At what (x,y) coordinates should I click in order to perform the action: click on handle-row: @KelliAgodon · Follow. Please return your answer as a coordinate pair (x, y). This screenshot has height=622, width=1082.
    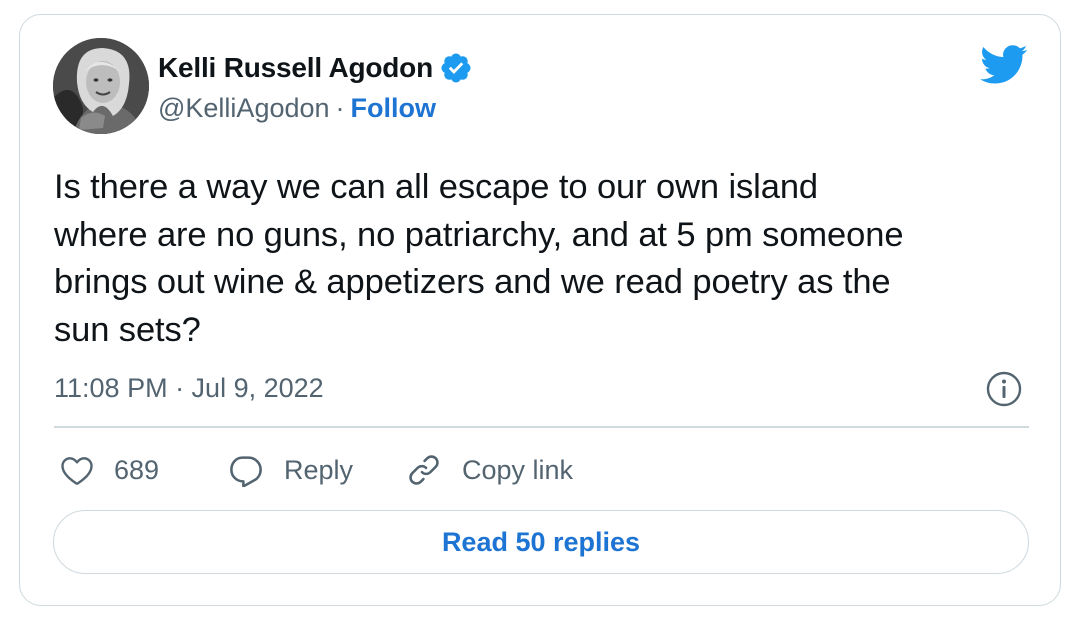
    Looking at the image, I should click on (297, 108).